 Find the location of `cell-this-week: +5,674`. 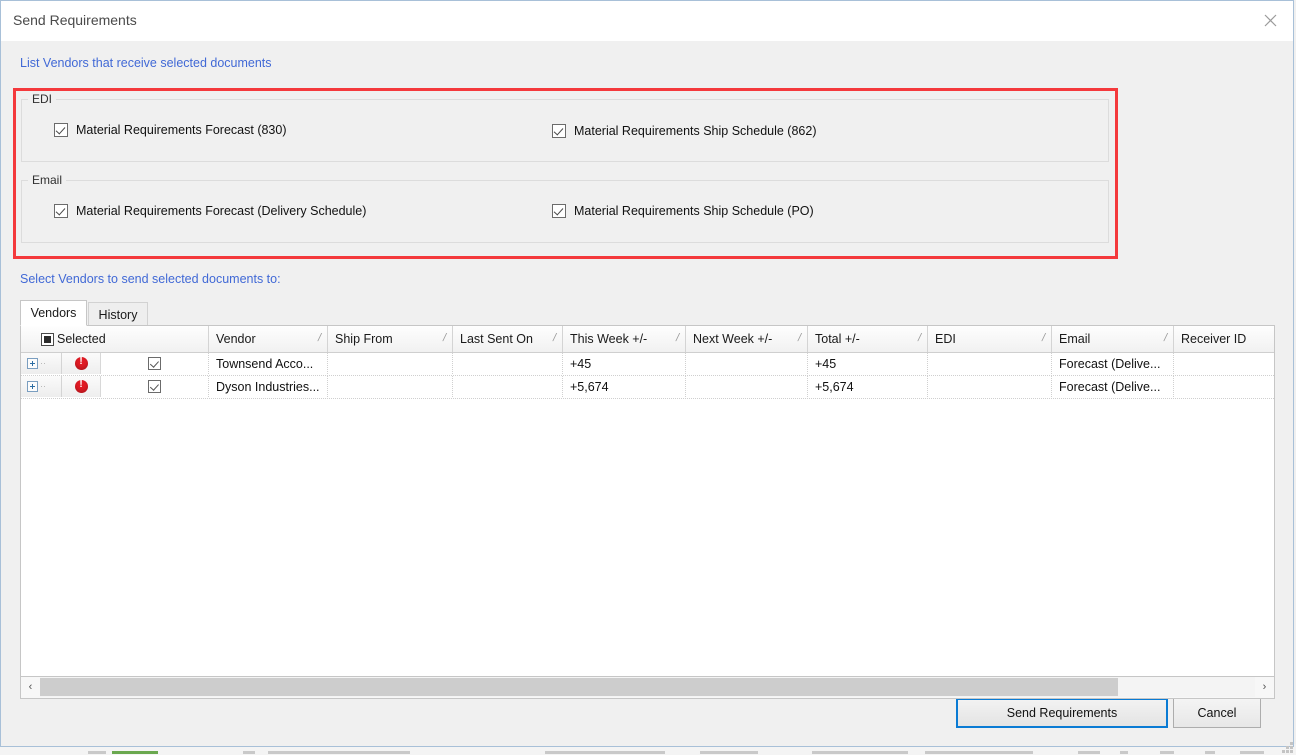

cell-this-week: +5,674 is located at coordinates (624, 386).